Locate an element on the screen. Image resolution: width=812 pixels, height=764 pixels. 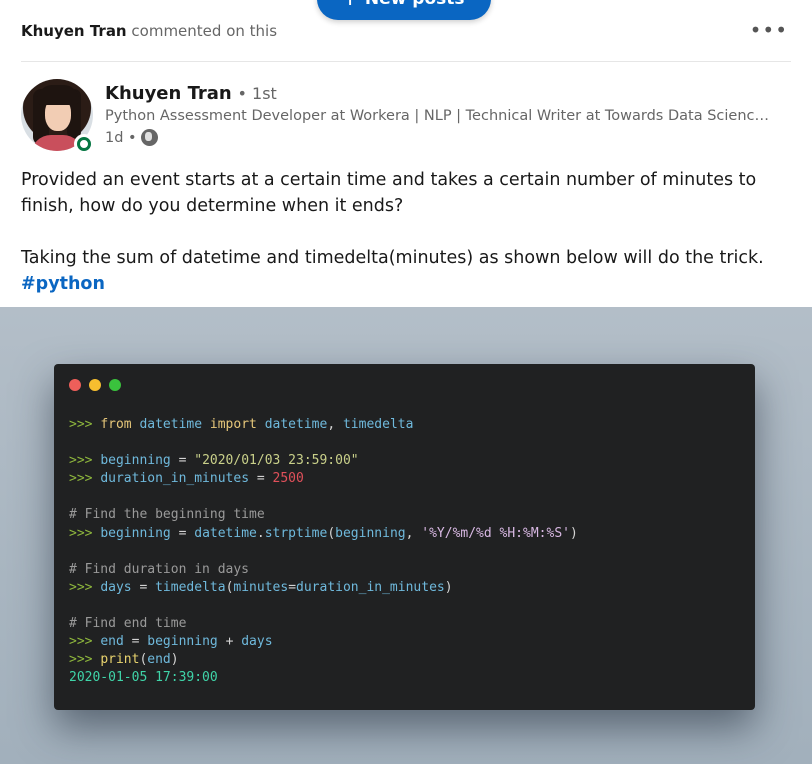
code-token: strptime is located at coordinates (296, 533).